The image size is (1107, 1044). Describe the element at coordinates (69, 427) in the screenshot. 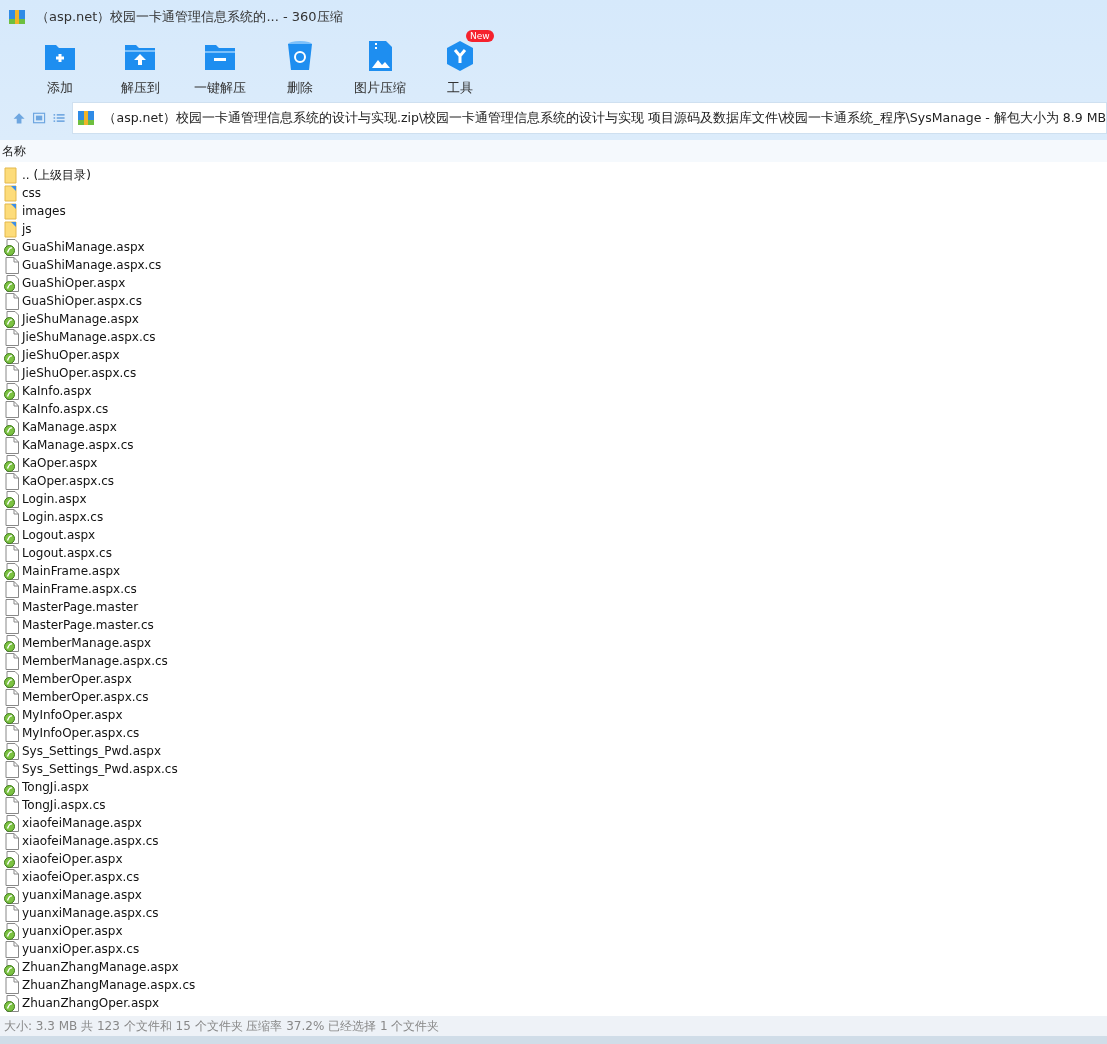

I see `file-name: KaManage.aspx` at that location.